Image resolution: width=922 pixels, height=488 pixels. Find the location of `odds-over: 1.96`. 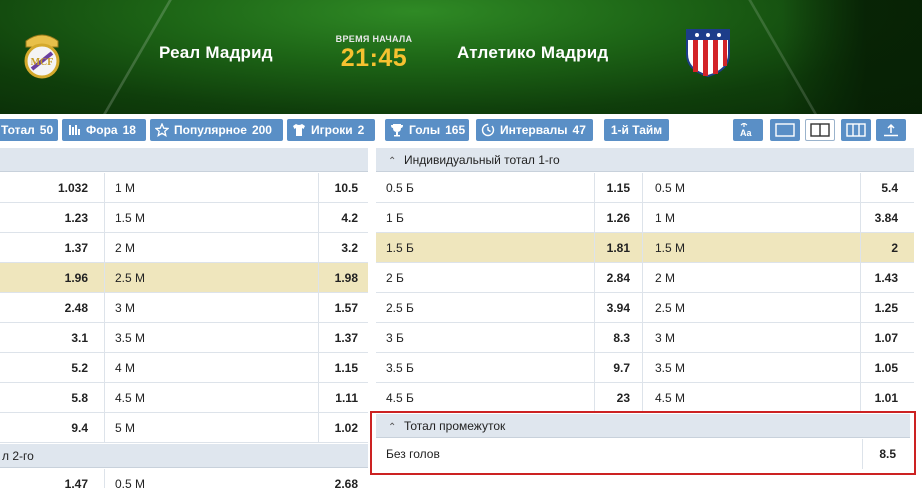

odds-over: 1.96 is located at coordinates (44, 278).